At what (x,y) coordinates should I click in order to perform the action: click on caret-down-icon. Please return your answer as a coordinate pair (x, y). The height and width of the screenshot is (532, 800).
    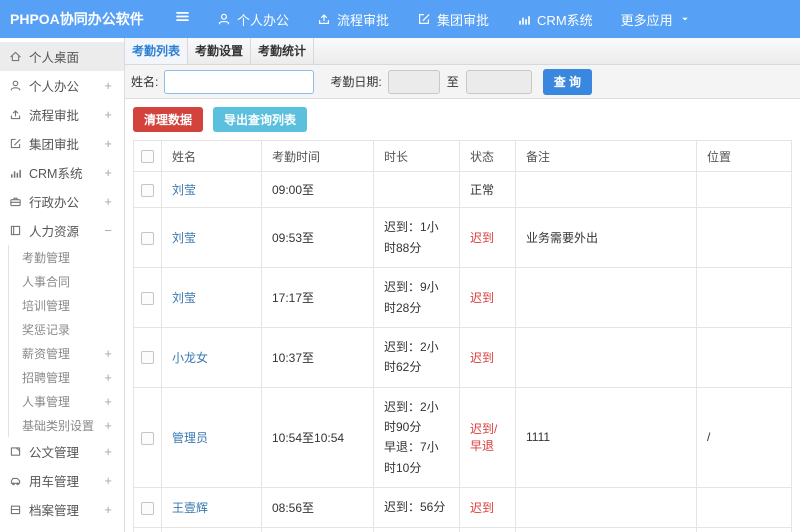
    Looking at the image, I should click on (685, 19).